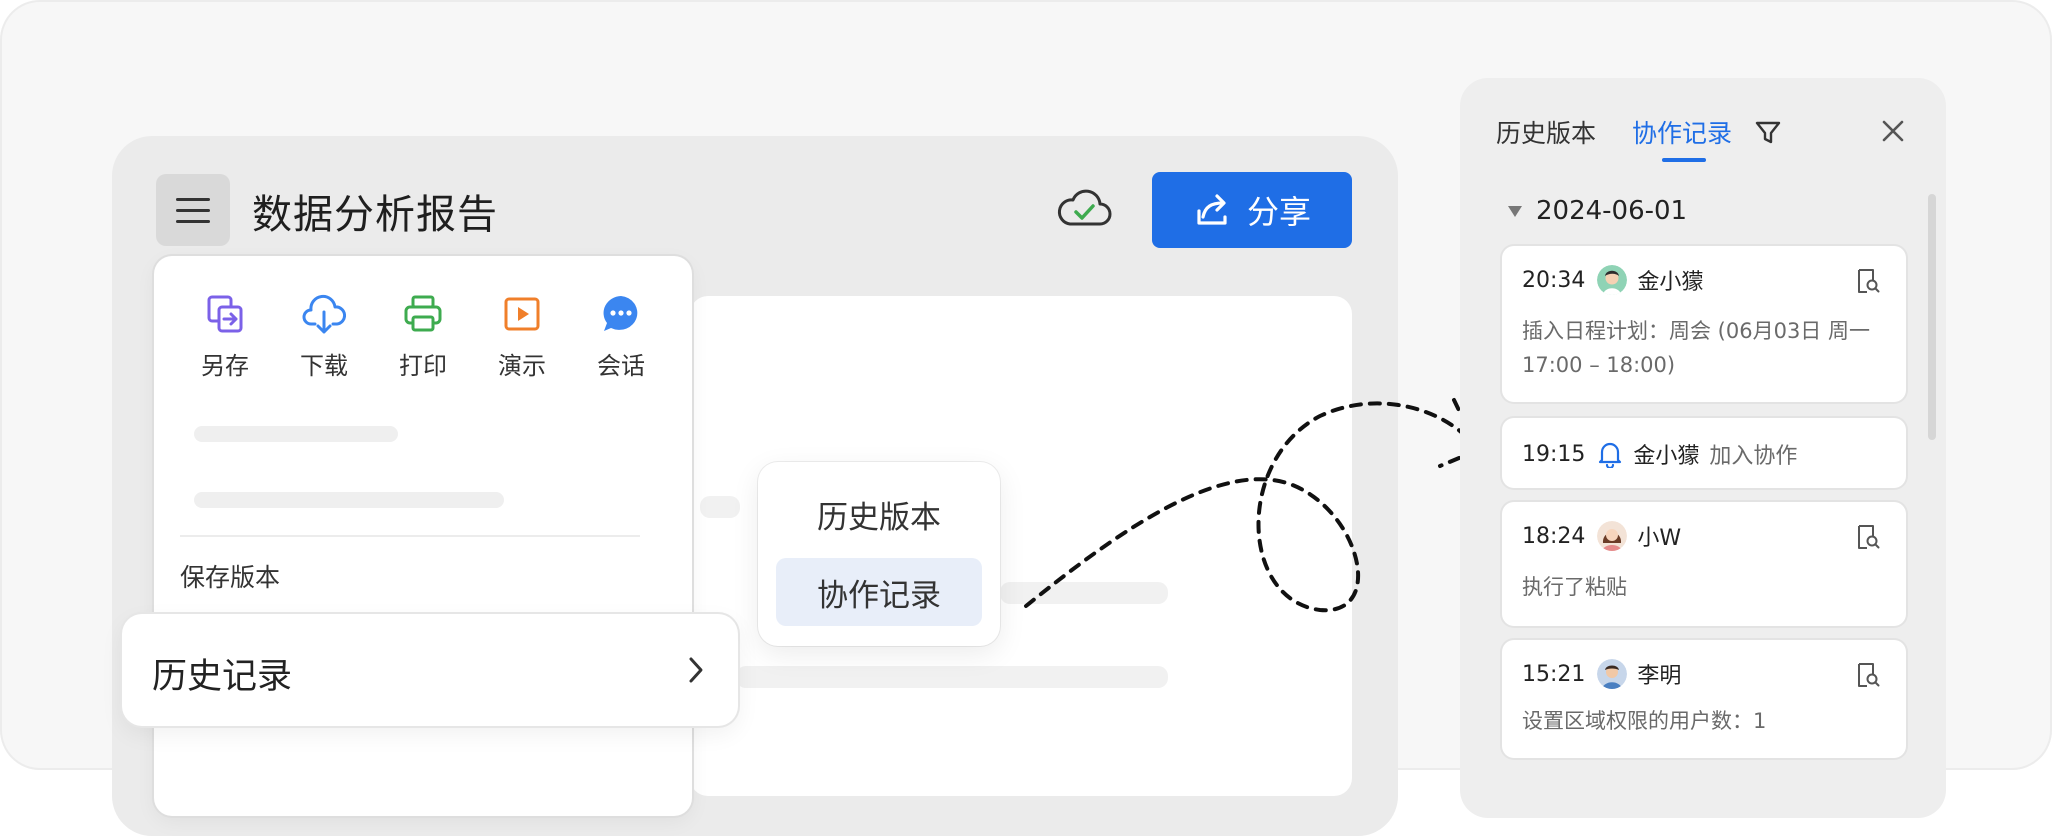 Image resolution: width=2052 pixels, height=836 pixels. Describe the element at coordinates (410, 536) in the screenshot. I see `menu-divider` at that location.